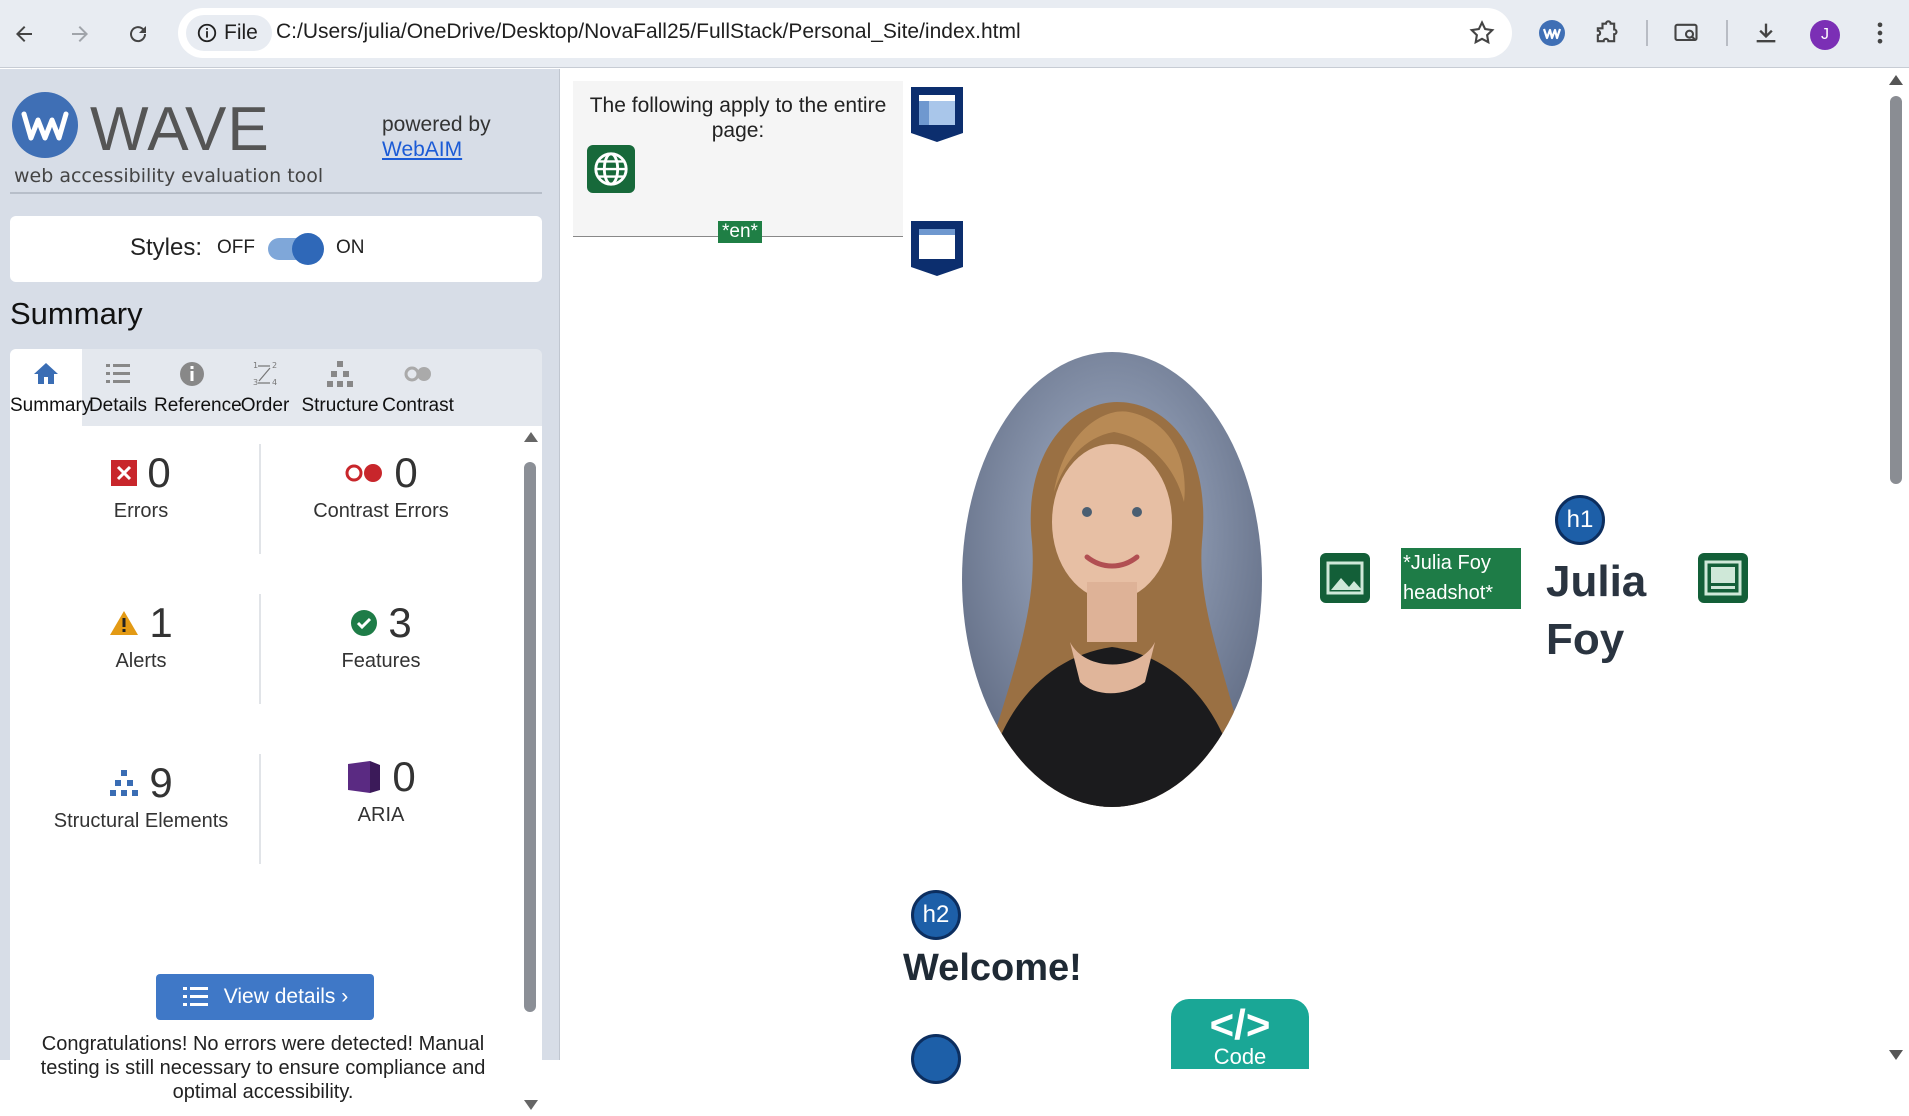 This screenshot has height=1116, width=1909. What do you see at coordinates (141, 511) in the screenshot?
I see `errors-label: Errors` at bounding box center [141, 511].